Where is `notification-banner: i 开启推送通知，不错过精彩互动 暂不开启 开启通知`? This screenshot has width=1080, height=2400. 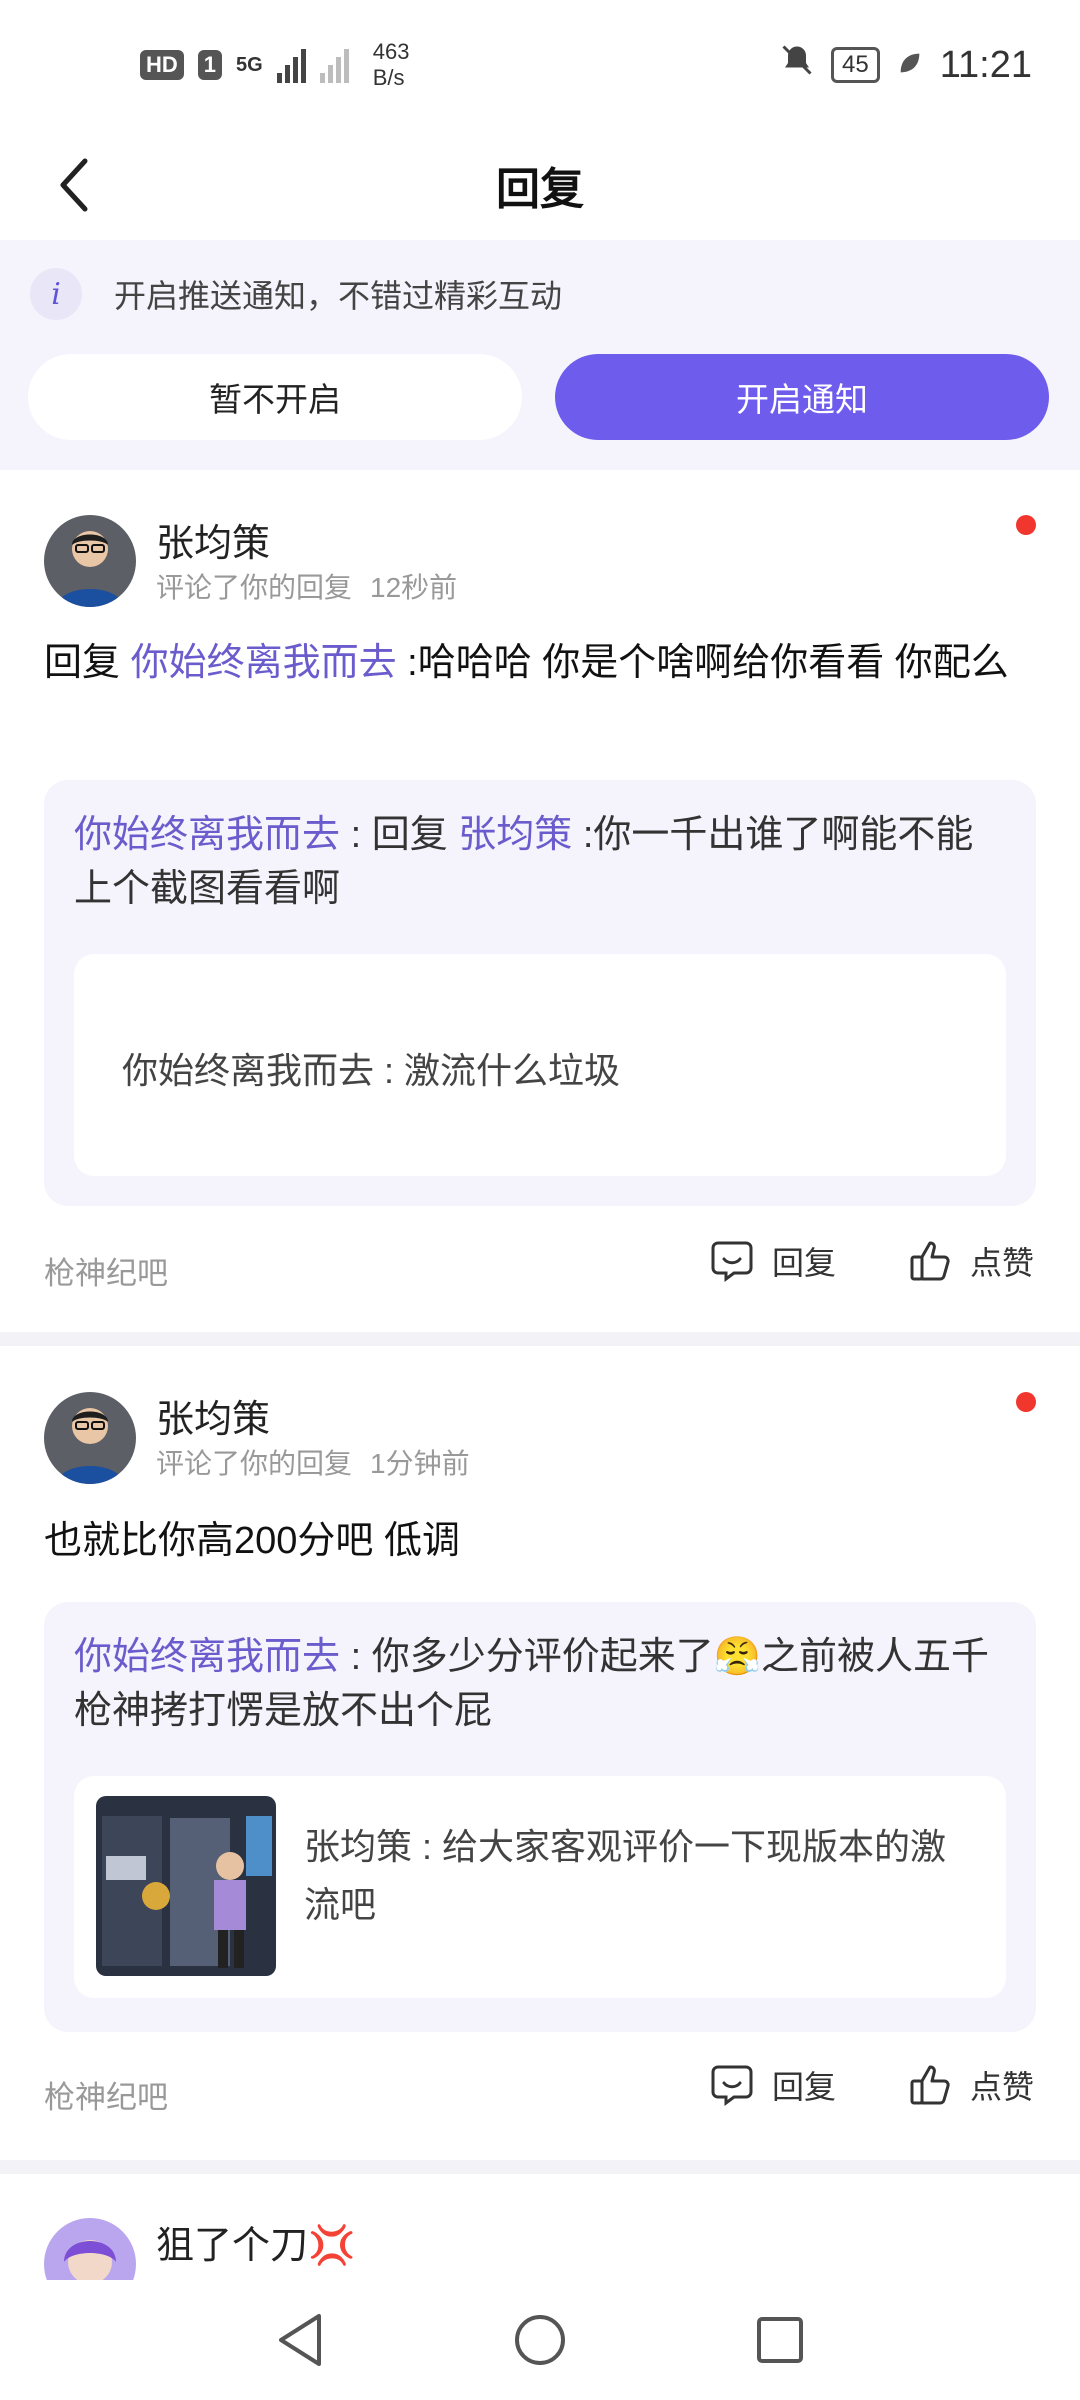
notification-banner: i 开启推送通知，不错过精彩互动 暂不开启 开启通知 is located at coordinates (540, 355).